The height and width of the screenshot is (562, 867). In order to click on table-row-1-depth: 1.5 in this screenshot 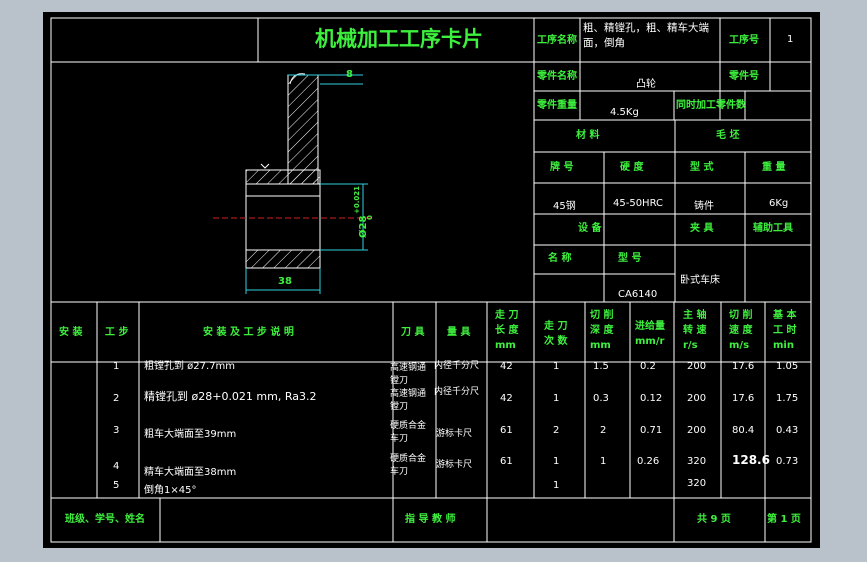, I will do `click(601, 366)`.